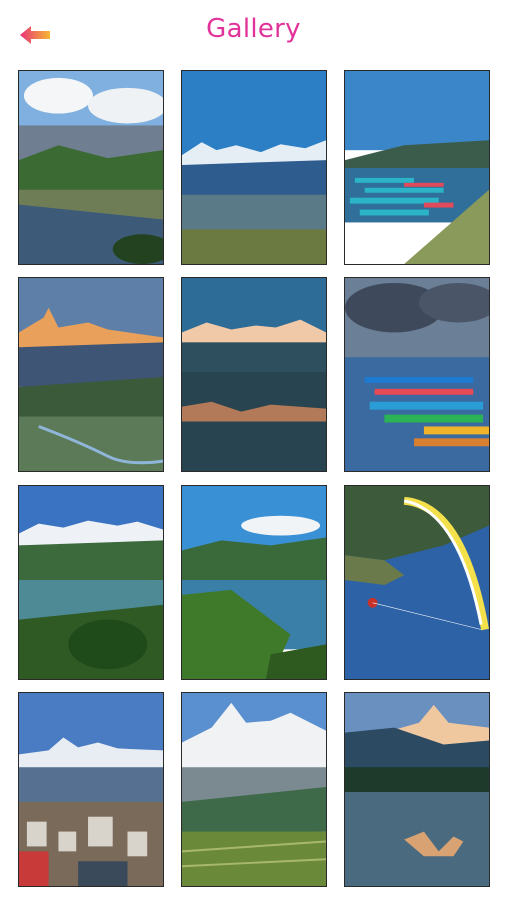  I want to click on photo-snow-peaks-lake-town, so click(91, 582).